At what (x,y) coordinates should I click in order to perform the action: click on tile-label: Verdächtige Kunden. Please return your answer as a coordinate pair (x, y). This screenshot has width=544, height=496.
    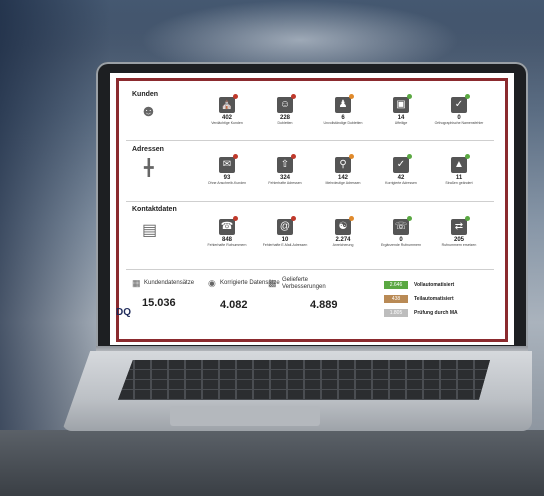
    Looking at the image, I should click on (227, 123).